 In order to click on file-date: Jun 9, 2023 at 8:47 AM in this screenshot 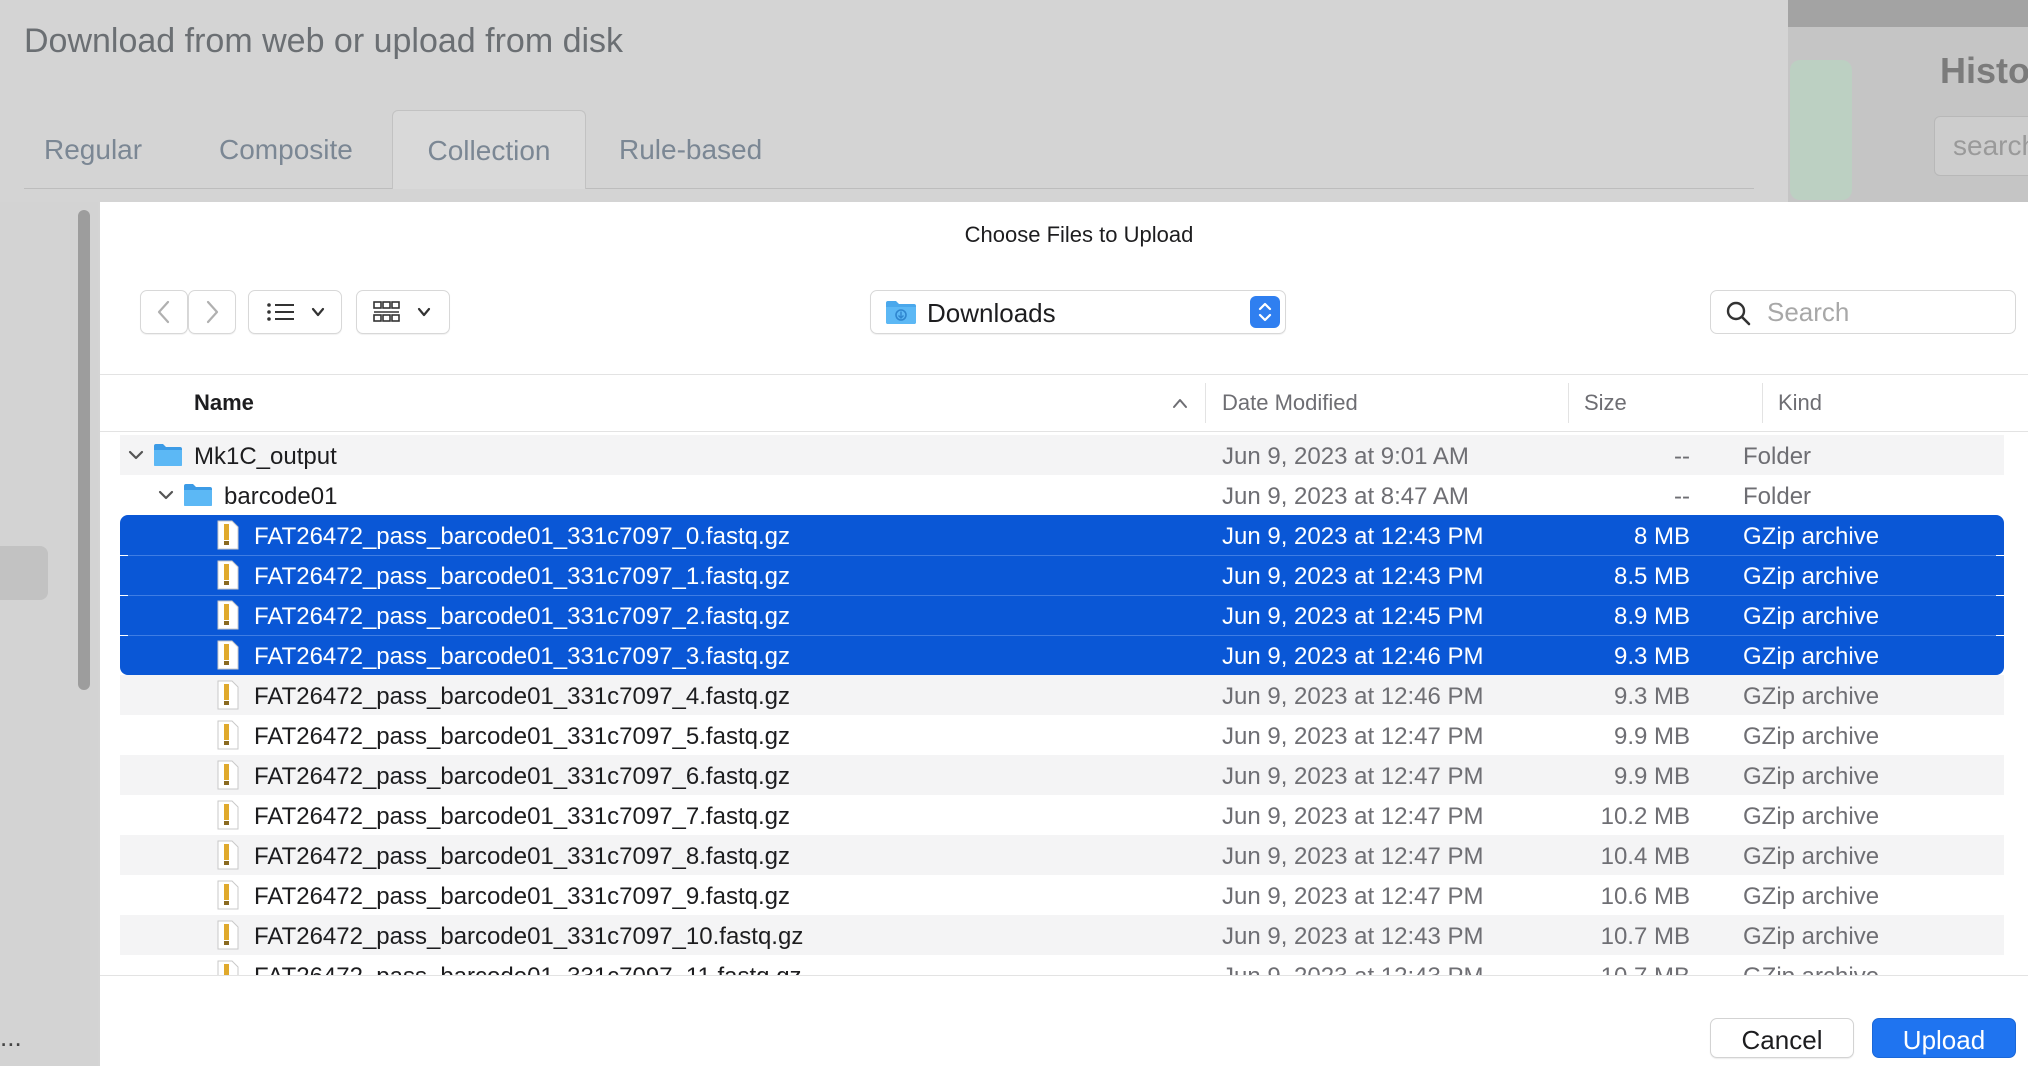, I will do `click(1345, 496)`.